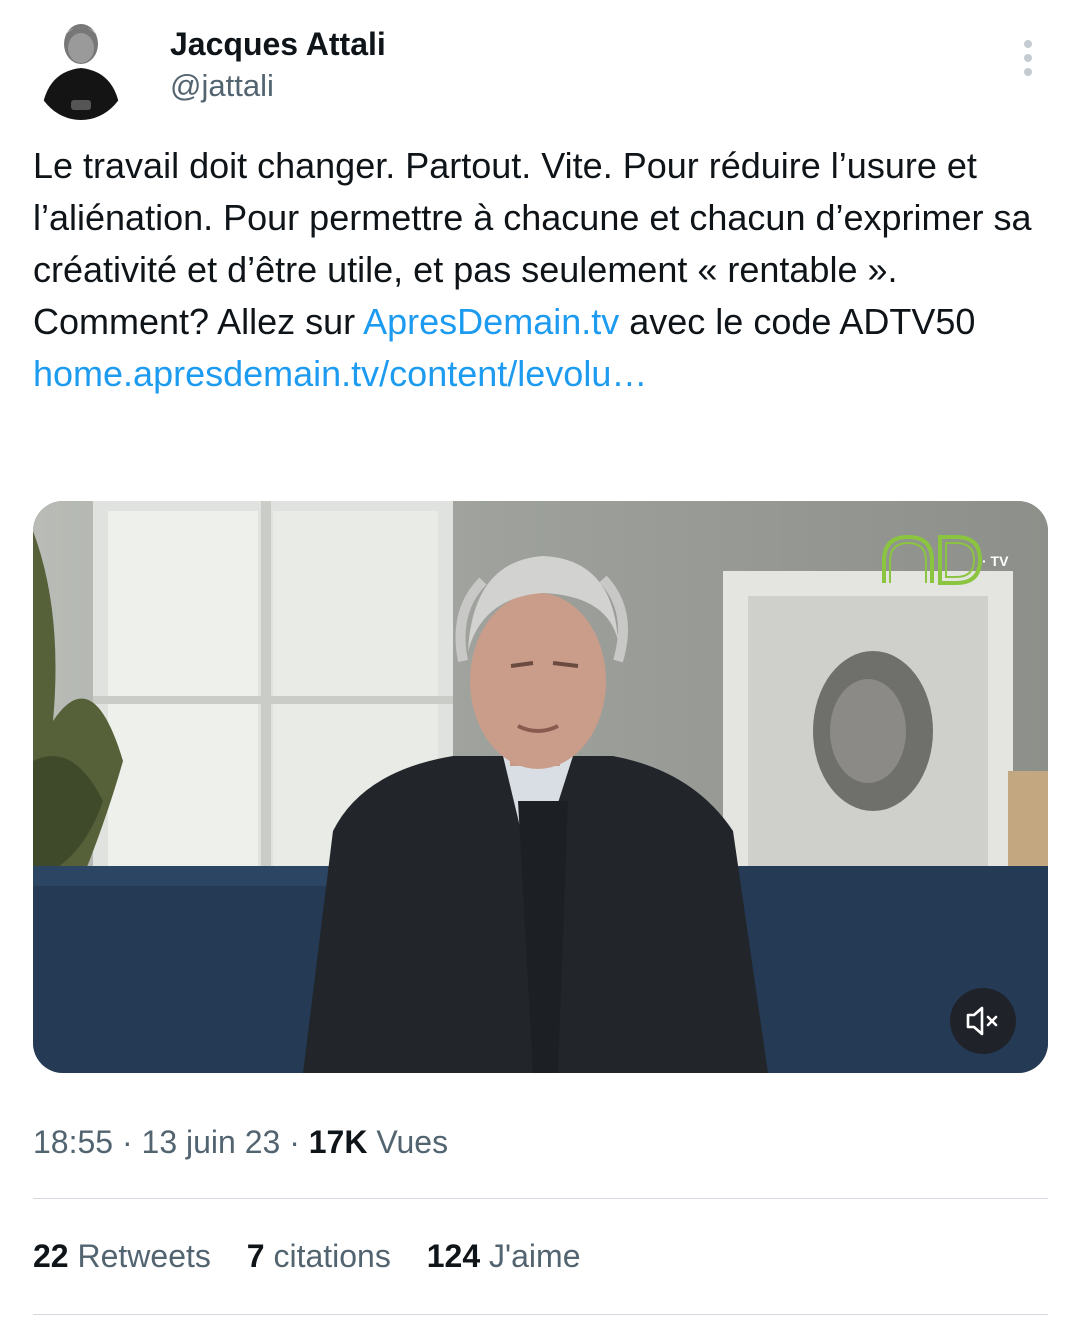 This screenshot has height=1335, width=1080. What do you see at coordinates (491, 321) in the screenshot?
I see `apresdemain-link: ApresDemain.tv` at bounding box center [491, 321].